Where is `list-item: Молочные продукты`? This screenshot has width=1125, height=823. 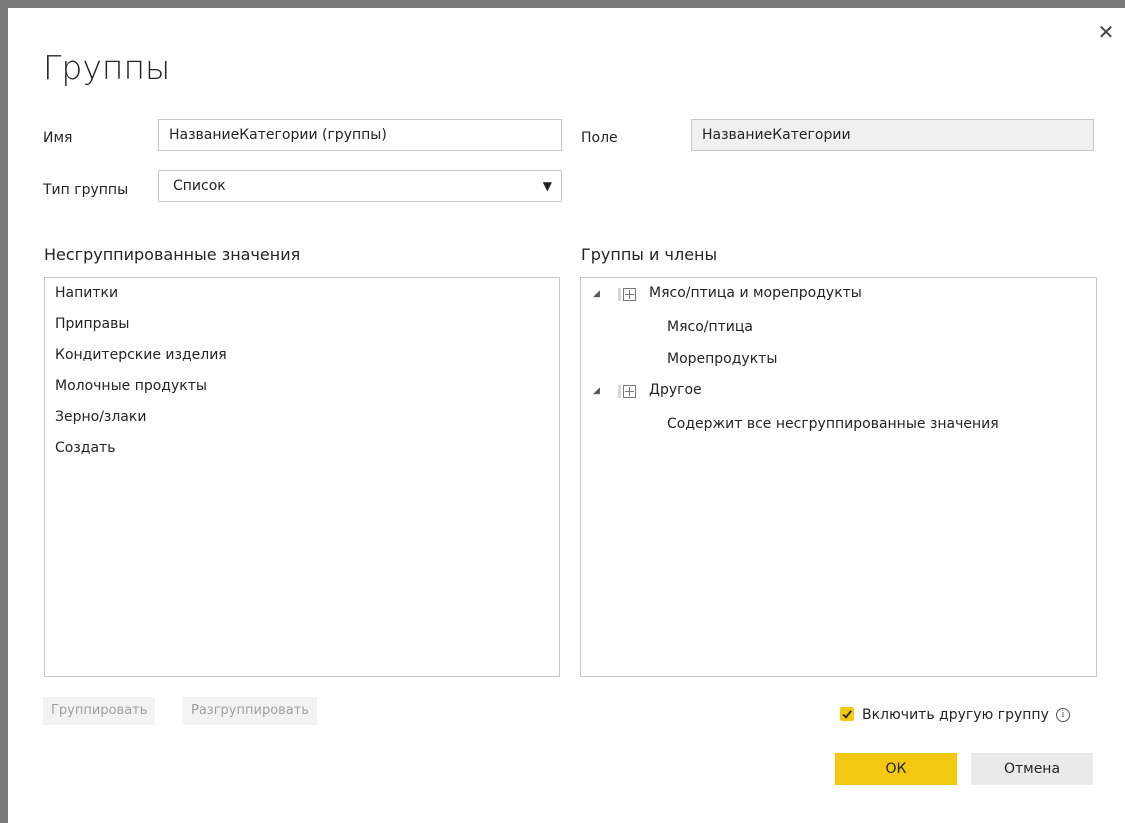
list-item: Молочные продукты is located at coordinates (131, 386).